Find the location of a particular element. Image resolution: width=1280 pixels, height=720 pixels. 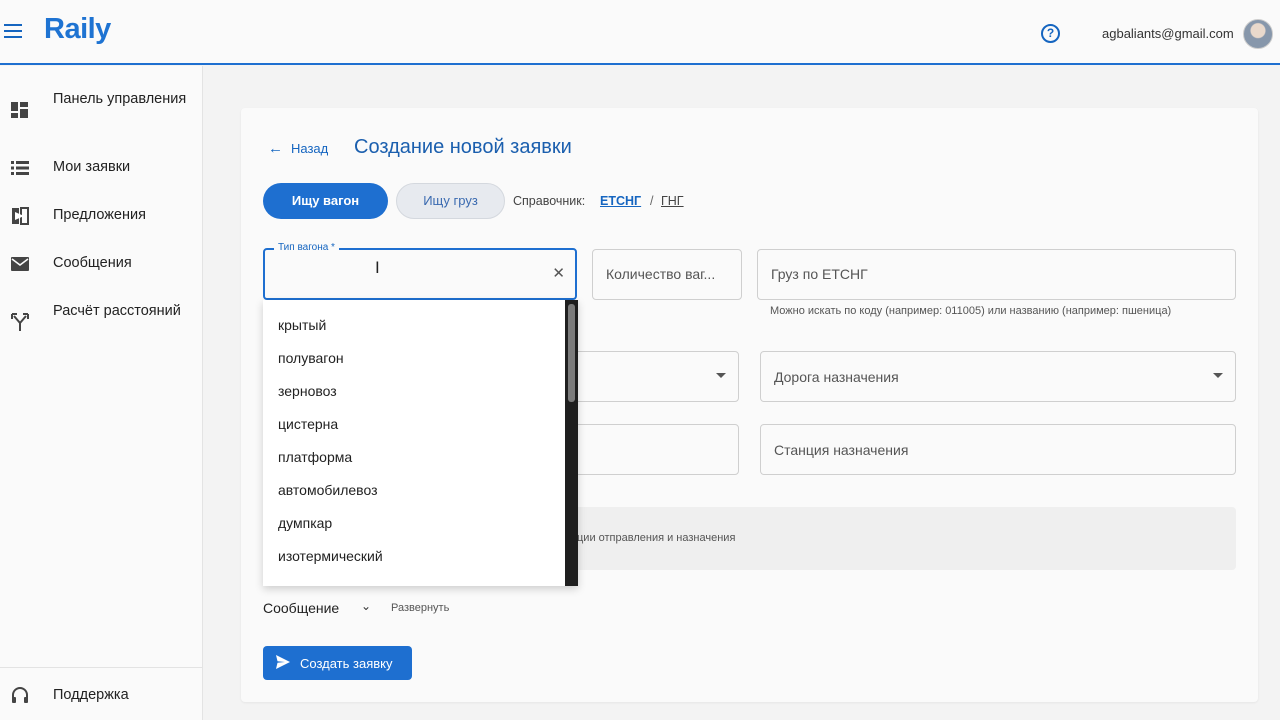

offers-icon is located at coordinates (20, 216).